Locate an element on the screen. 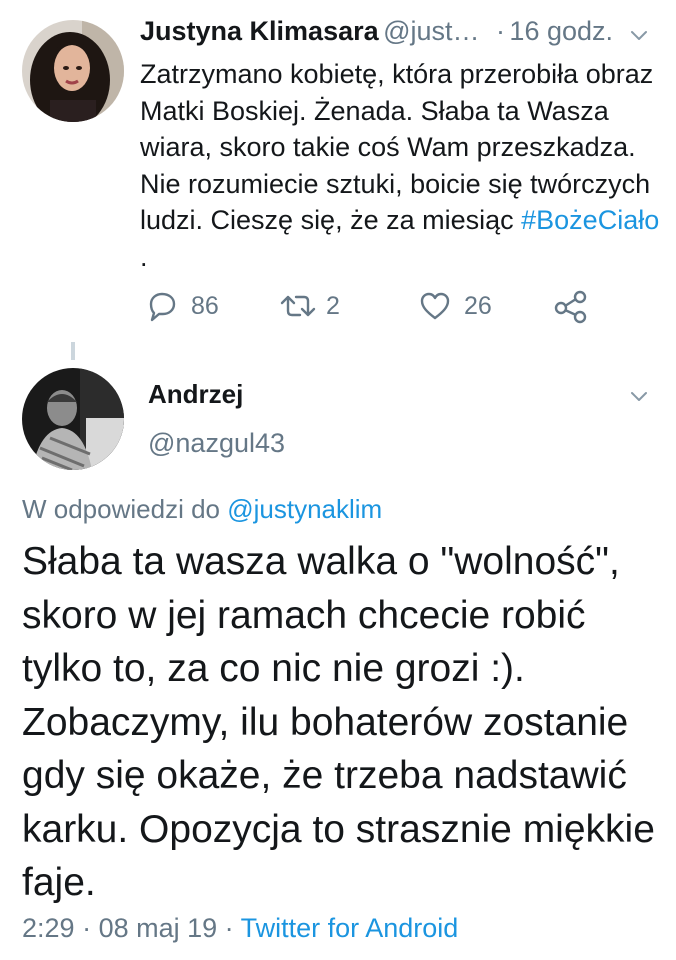 This screenshot has height=960, width=676. retweet-icon is located at coordinates (298, 306).